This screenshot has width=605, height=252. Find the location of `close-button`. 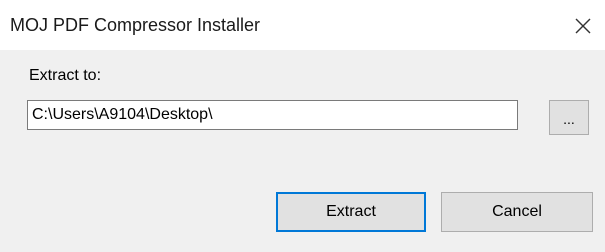

close-button is located at coordinates (583, 26).